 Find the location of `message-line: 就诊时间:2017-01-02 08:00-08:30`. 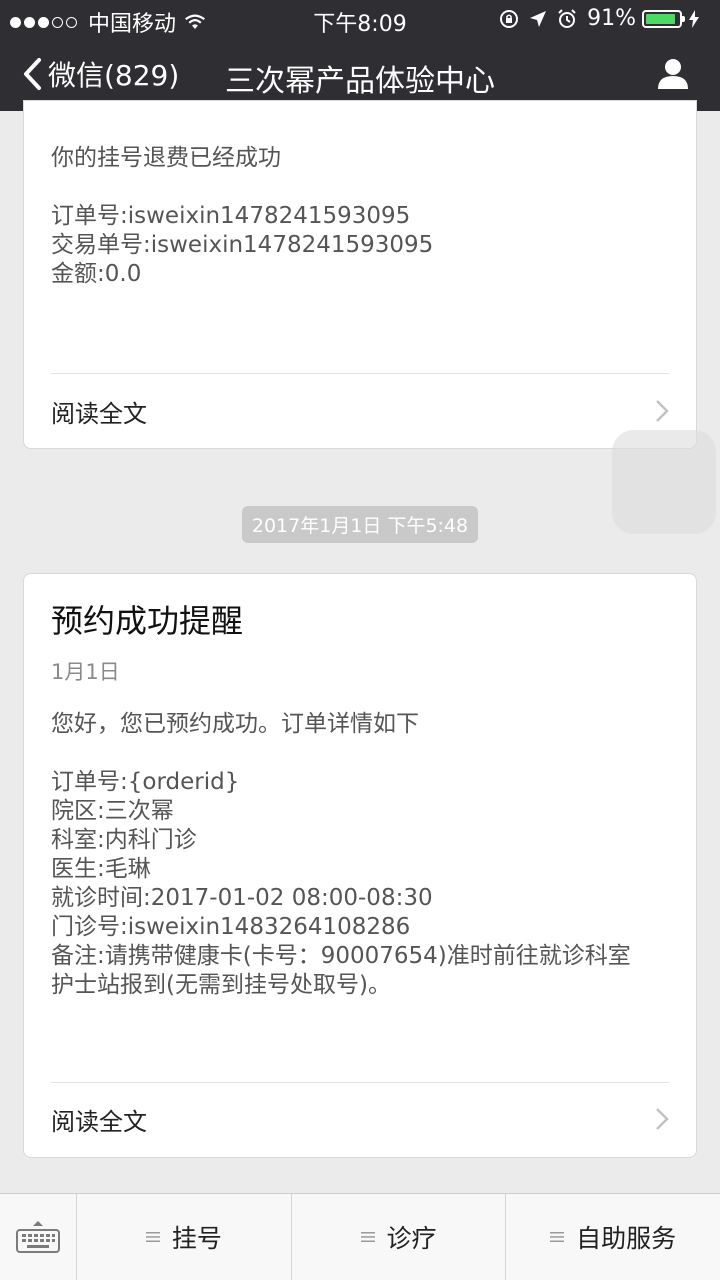

message-line: 就诊时间:2017-01-02 08:00-08:30 is located at coordinates (242, 898).